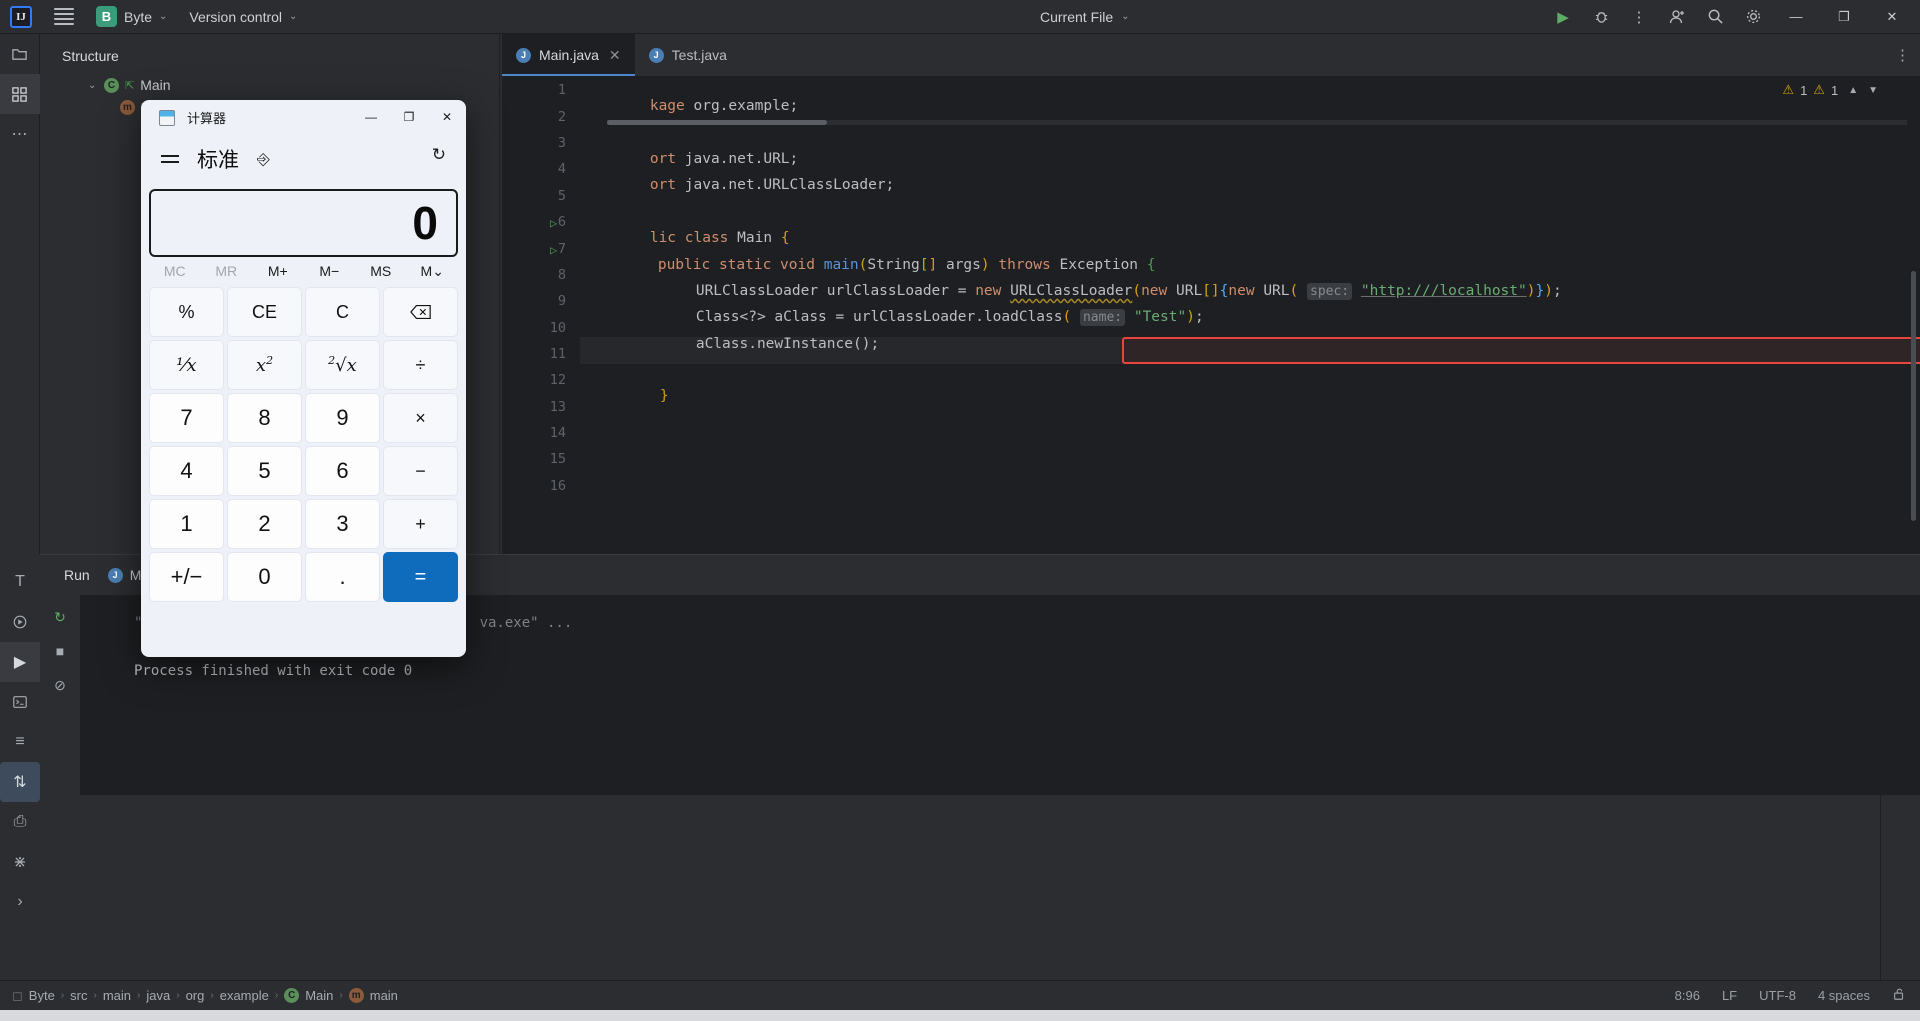  Describe the element at coordinates (420, 524) in the screenshot. I see `key-add: +` at that location.